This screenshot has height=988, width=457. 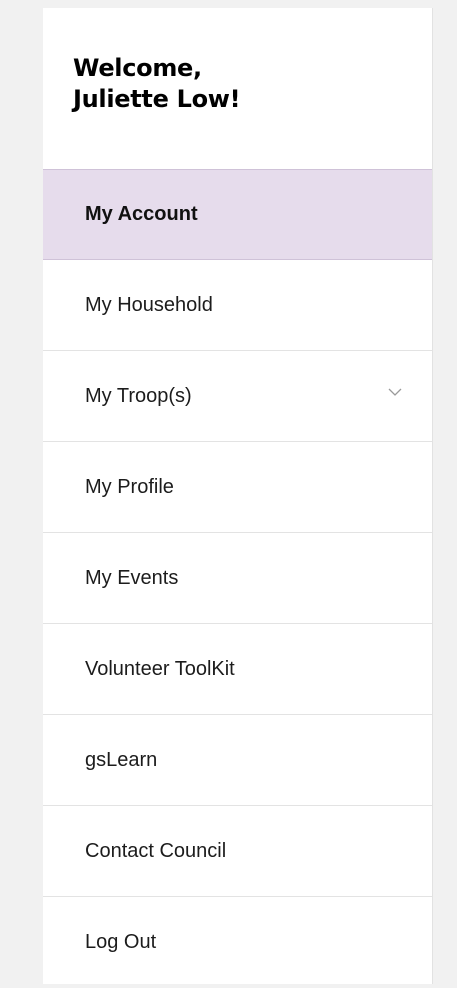 What do you see at coordinates (237, 669) in the screenshot?
I see `menu-item-volunteer-toolkit: Volunteer ToolKit` at bounding box center [237, 669].